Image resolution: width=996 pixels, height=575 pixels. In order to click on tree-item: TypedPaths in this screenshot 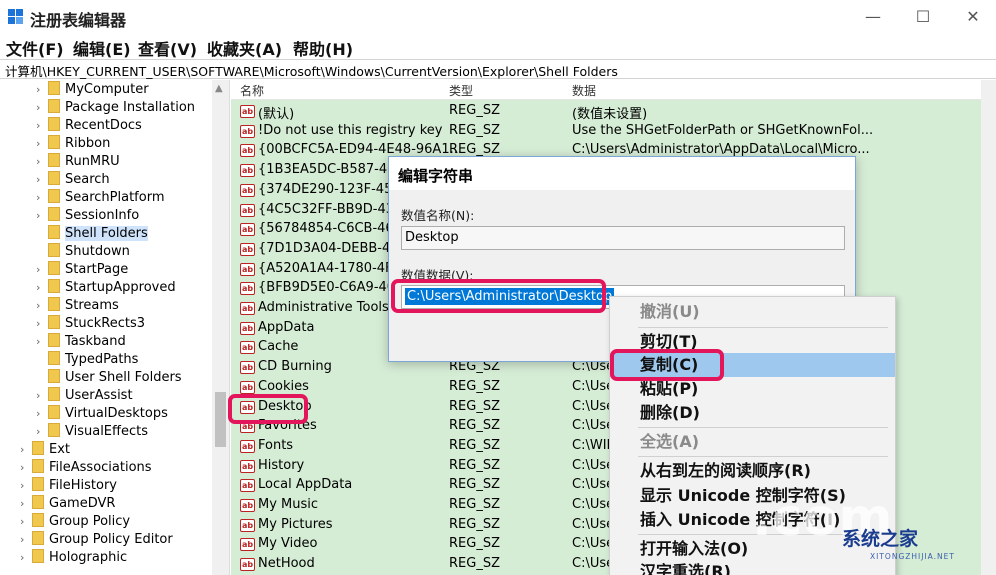, I will do `click(87, 360)`.